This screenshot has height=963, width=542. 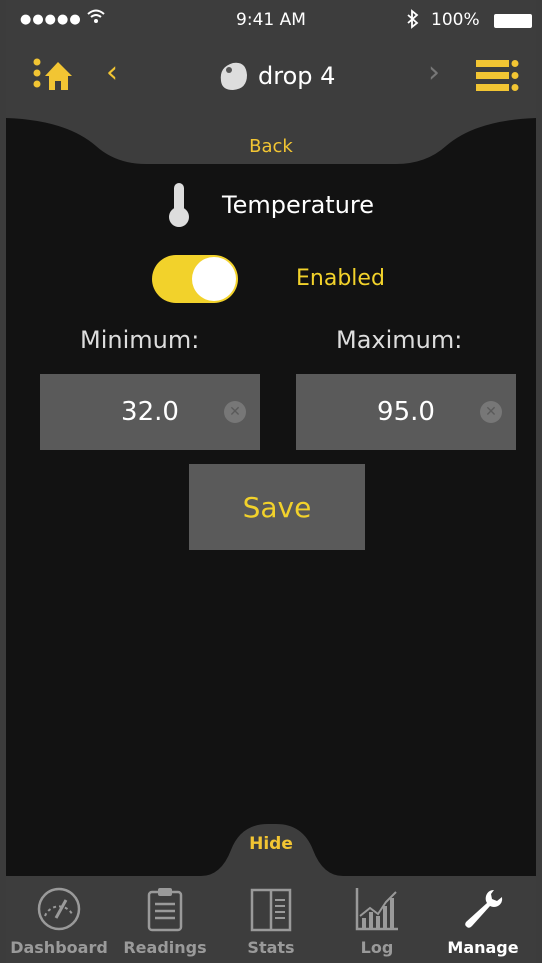 I want to click on minimum-label: Minimum:, so click(x=140, y=340).